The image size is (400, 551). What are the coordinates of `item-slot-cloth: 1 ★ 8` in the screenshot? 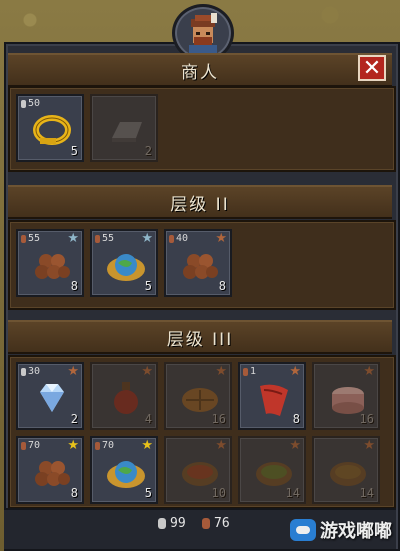 It's located at (272, 396).